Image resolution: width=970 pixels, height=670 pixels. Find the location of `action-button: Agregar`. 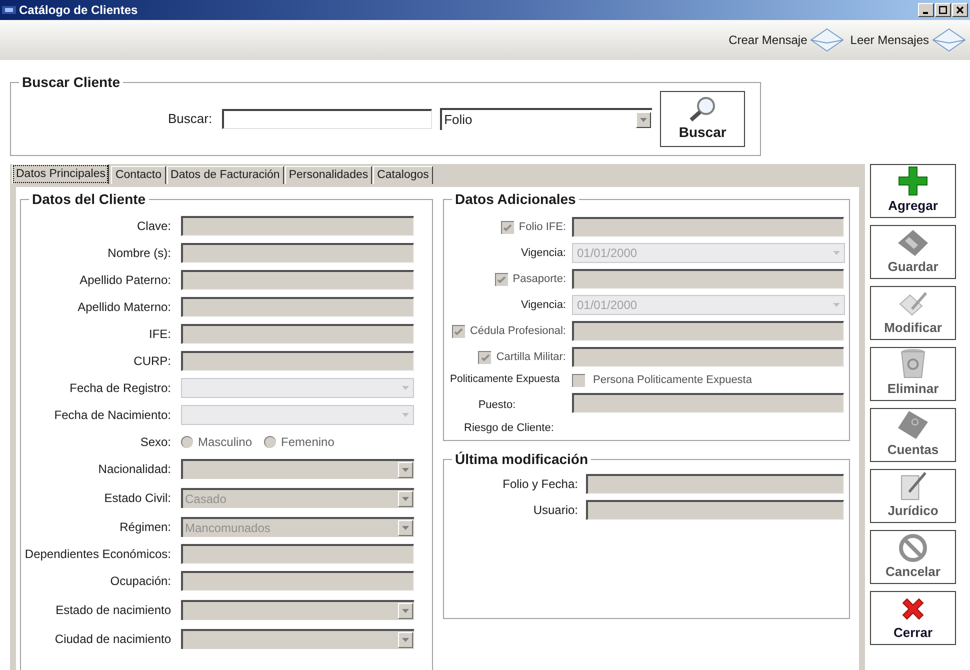

action-button: Agregar is located at coordinates (913, 191).